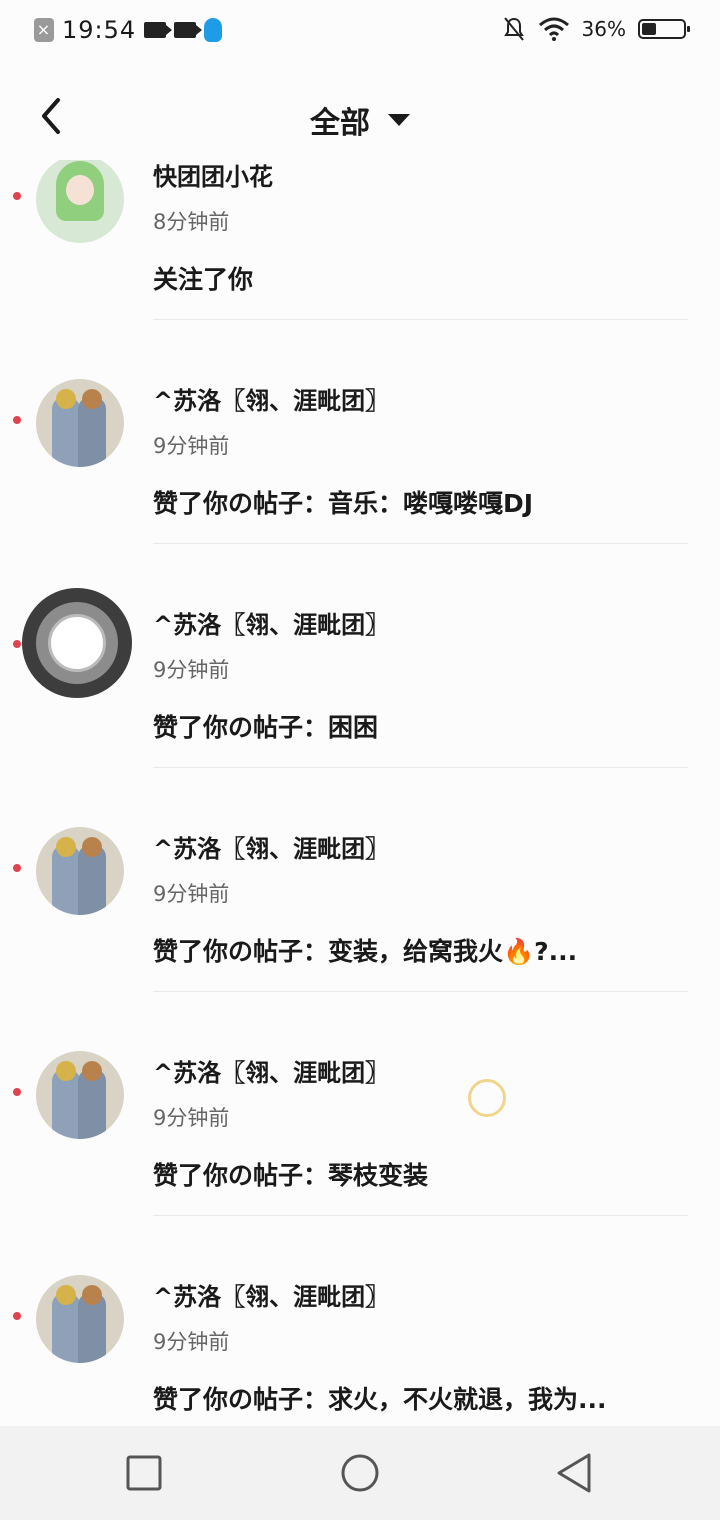 This screenshot has width=720, height=1520. I want to click on home-icon, so click(360, 1473).